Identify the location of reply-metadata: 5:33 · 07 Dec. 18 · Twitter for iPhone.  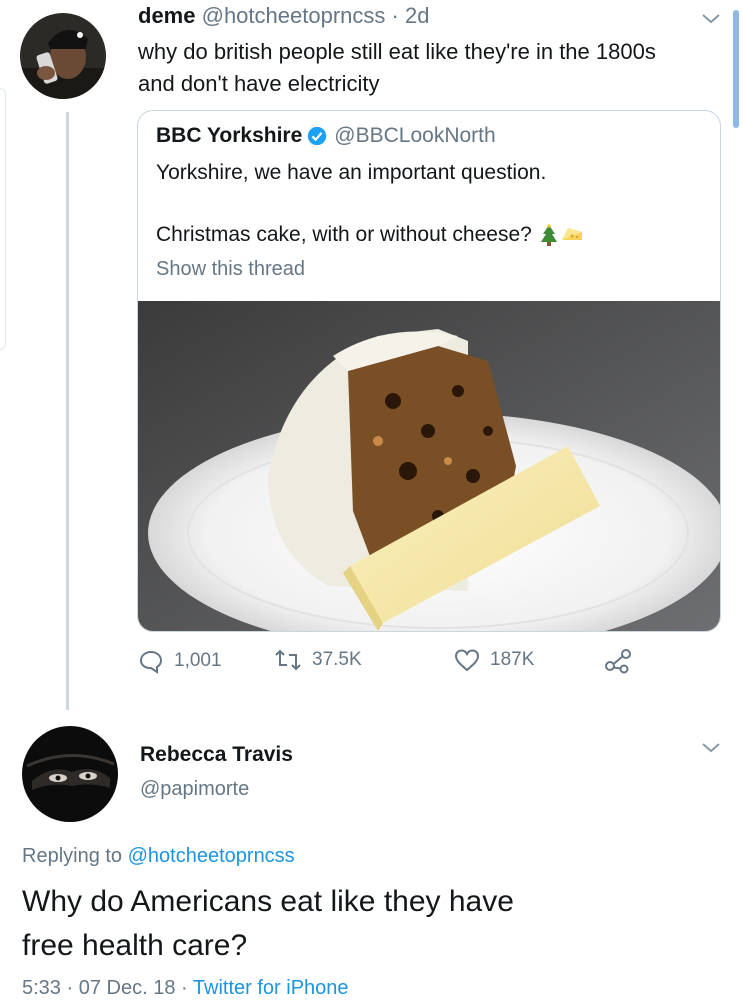
(185, 988).